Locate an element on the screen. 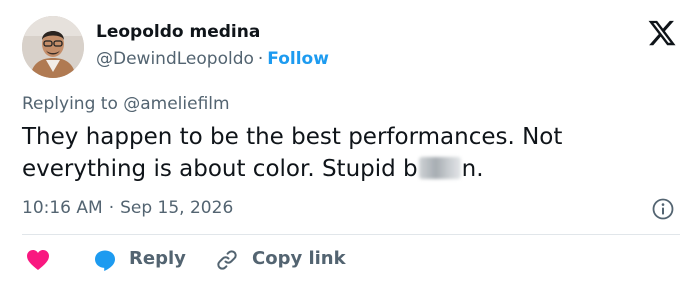 The image size is (700, 287). x-logo-icon is located at coordinates (662, 33).